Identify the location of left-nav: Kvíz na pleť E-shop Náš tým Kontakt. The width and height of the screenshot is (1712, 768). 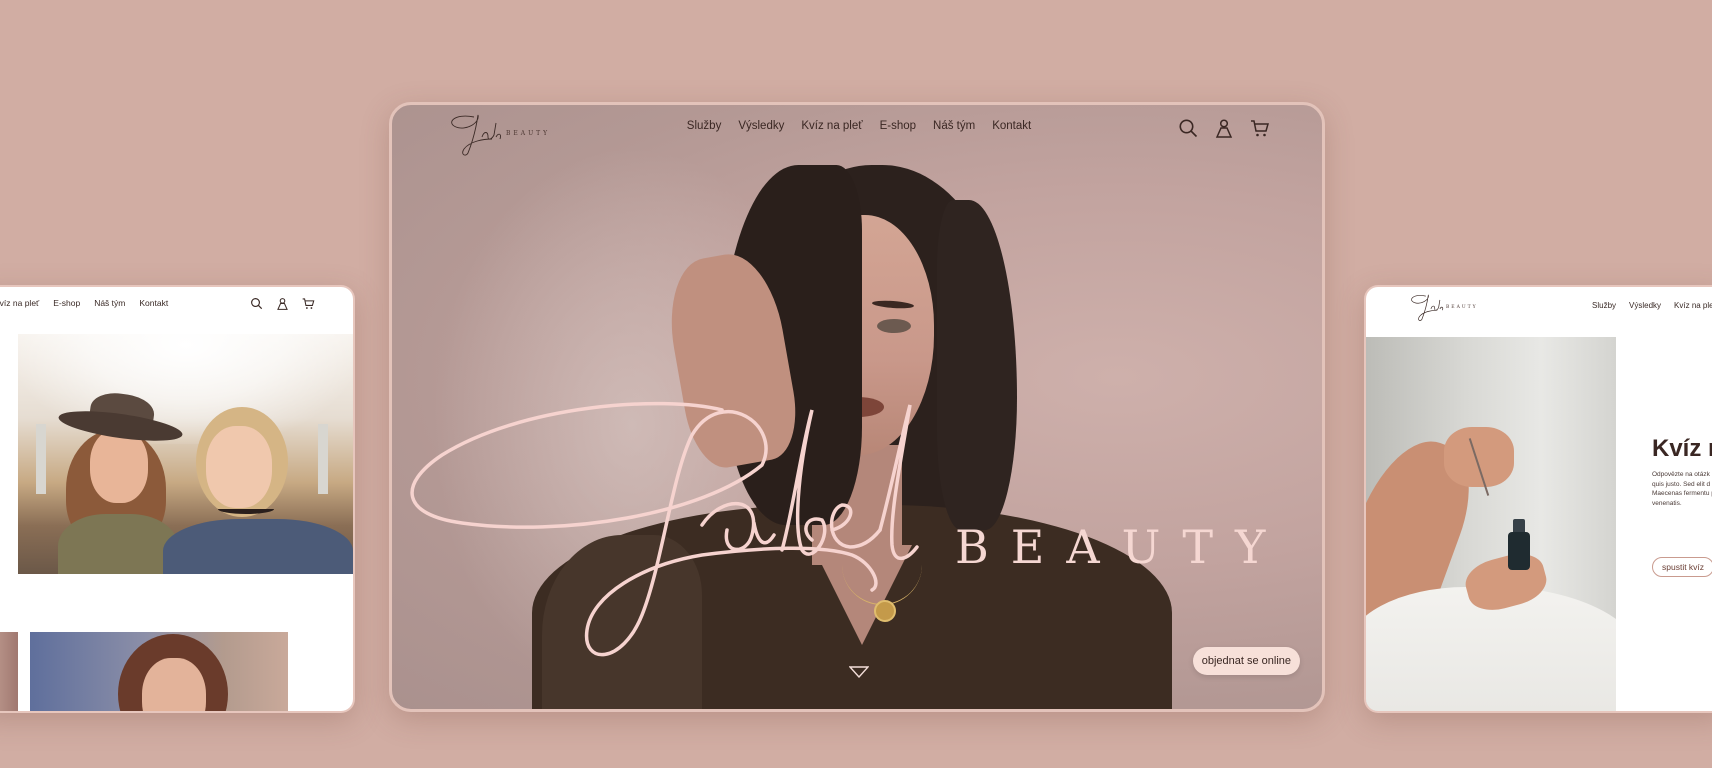
(84, 303).